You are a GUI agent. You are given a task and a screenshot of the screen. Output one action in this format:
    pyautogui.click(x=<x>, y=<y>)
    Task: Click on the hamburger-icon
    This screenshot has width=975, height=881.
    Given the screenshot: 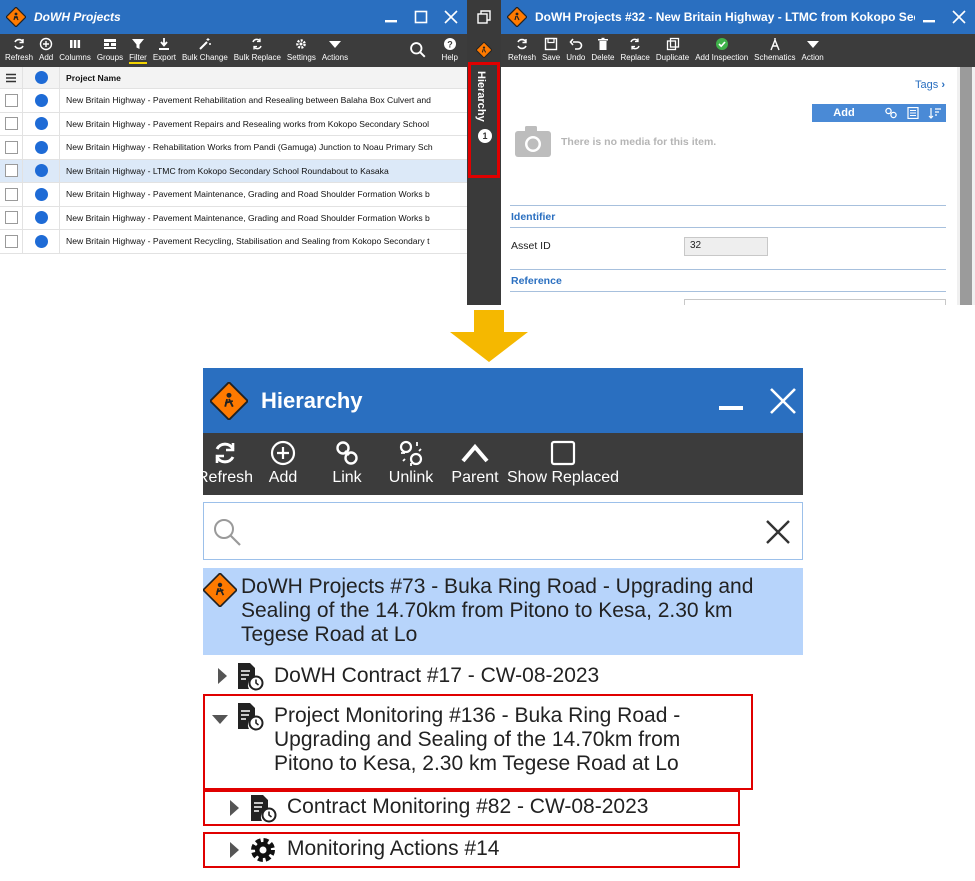 What is the action you would take?
    pyautogui.click(x=11, y=77)
    